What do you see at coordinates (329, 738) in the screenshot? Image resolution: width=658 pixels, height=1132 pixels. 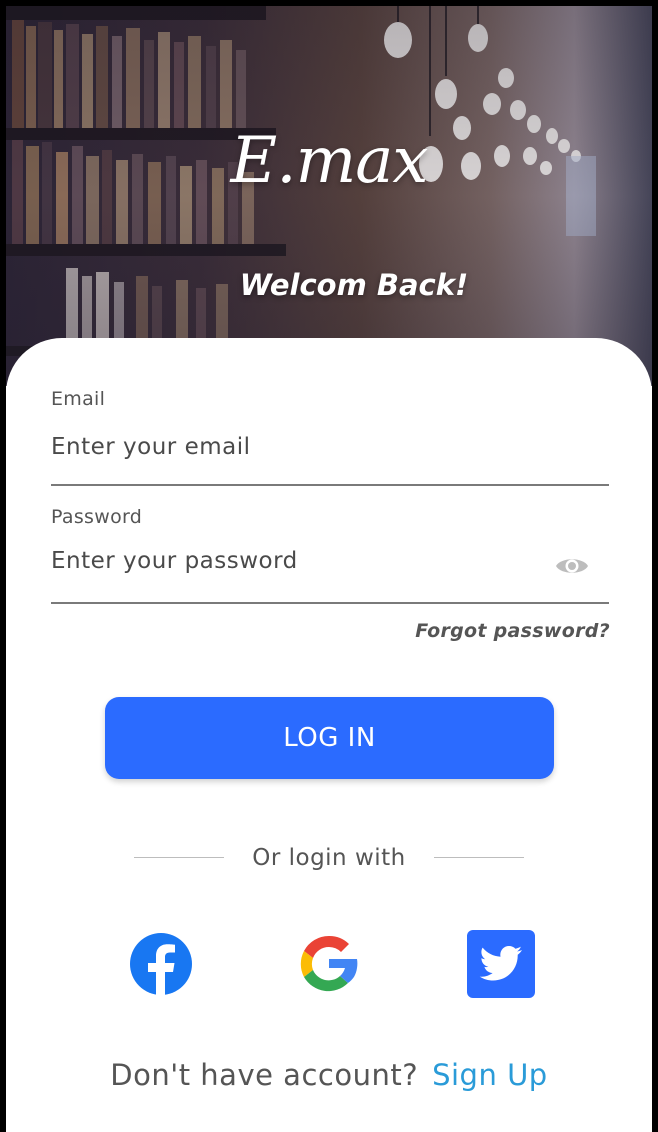 I see `login-button: LOG IN` at bounding box center [329, 738].